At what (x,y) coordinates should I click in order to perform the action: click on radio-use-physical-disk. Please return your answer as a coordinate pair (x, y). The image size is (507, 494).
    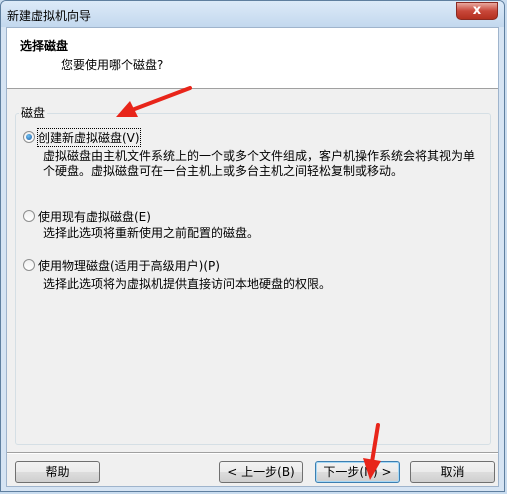
    Looking at the image, I should click on (29, 265).